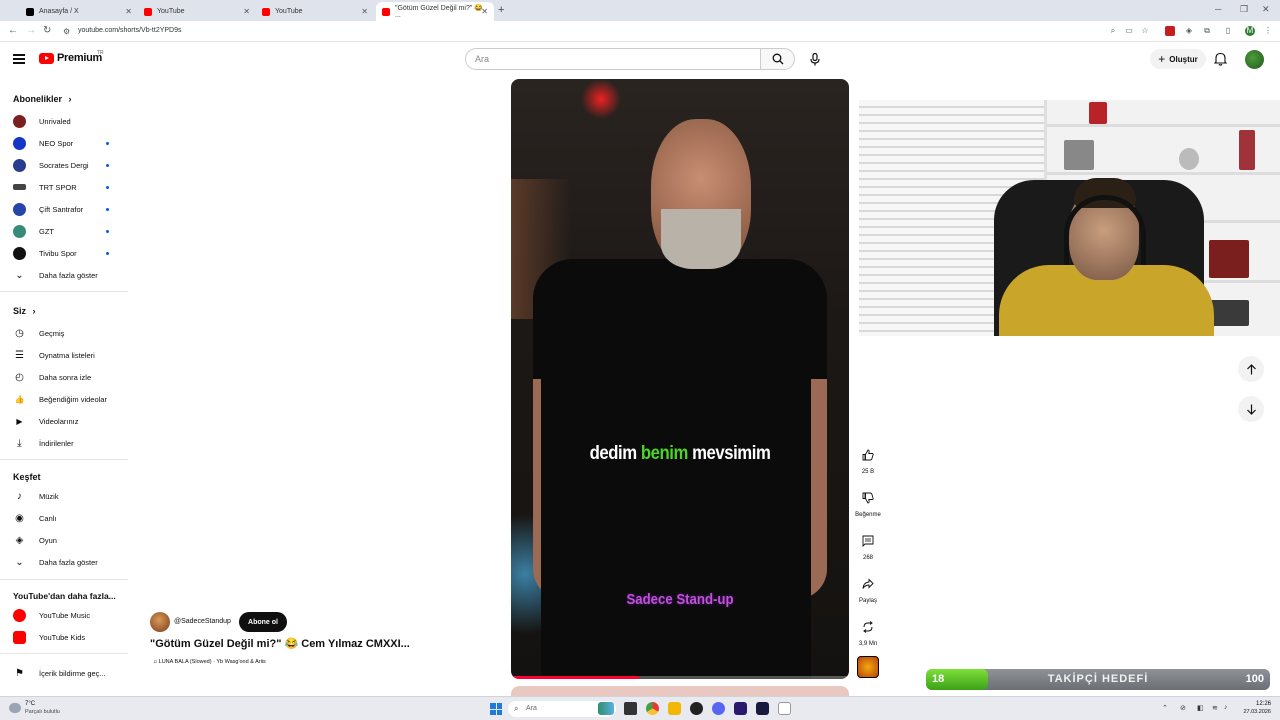 The width and height of the screenshot is (1280, 720). Describe the element at coordinates (1200, 708) in the screenshot. I see `tray-app-icon: ◧` at that location.